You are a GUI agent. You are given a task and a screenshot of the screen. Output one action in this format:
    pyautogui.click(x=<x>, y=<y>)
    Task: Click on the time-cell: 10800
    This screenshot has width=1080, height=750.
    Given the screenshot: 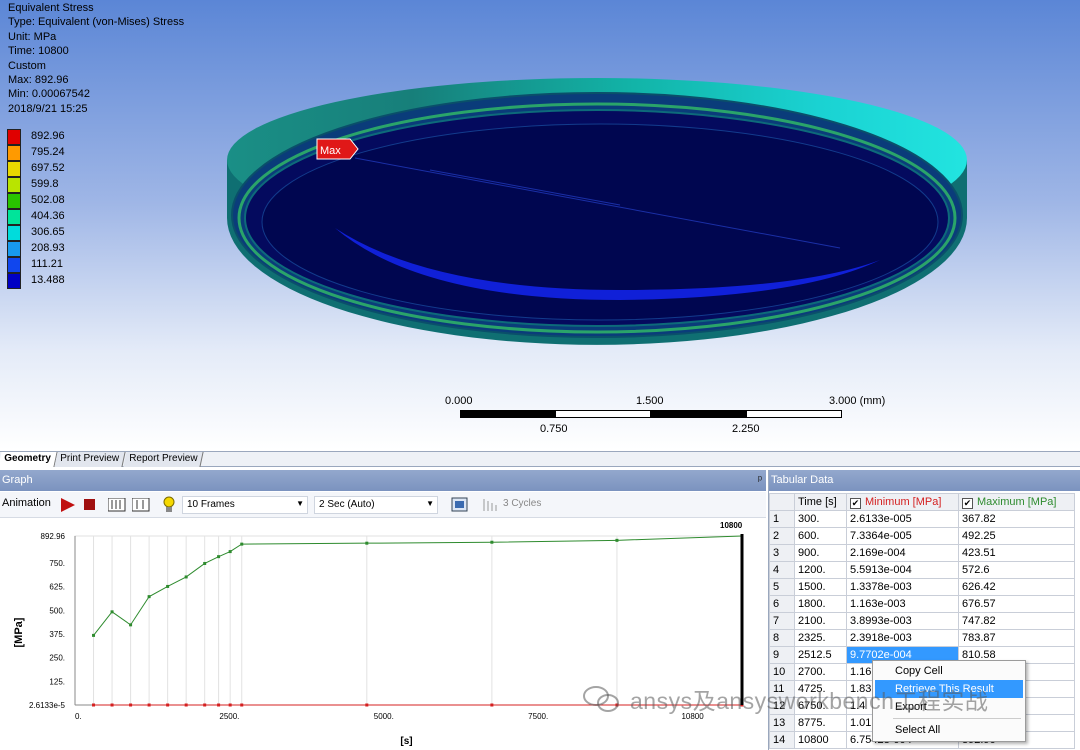 What is the action you would take?
    pyautogui.click(x=820, y=740)
    